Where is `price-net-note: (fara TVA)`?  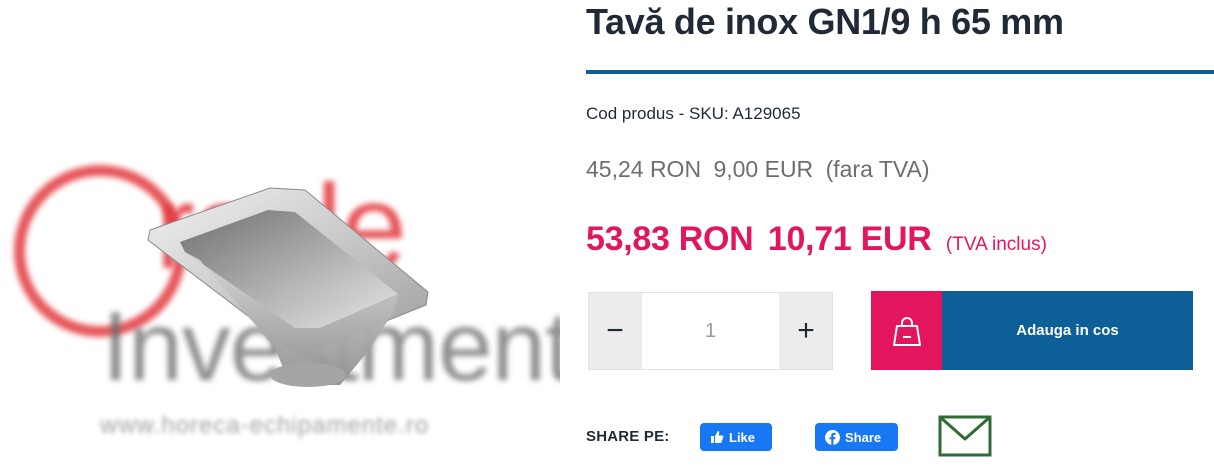
price-net-note: (fara TVA) is located at coordinates (877, 169).